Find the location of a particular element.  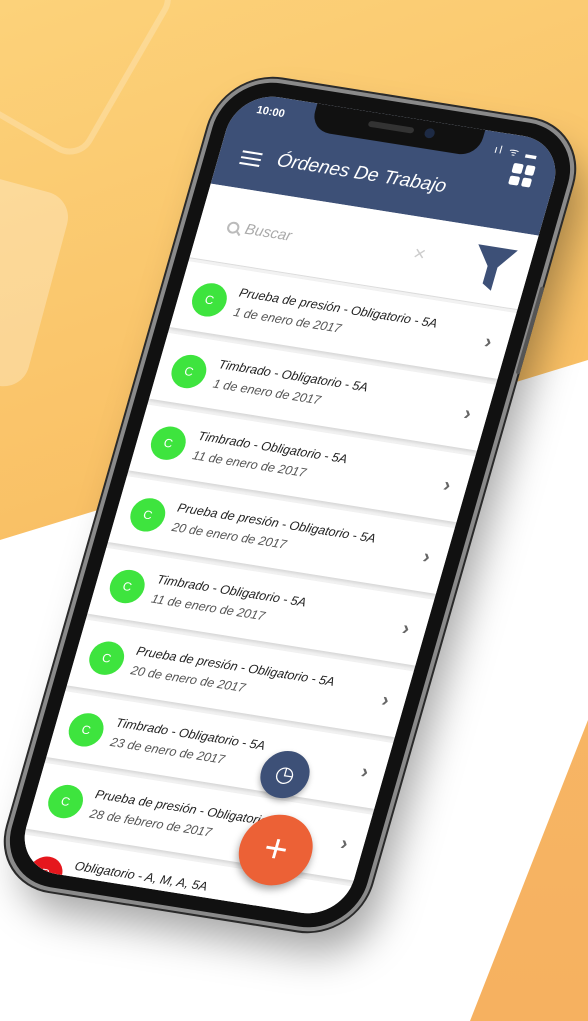

status-time: 10:00 is located at coordinates (270, 112).